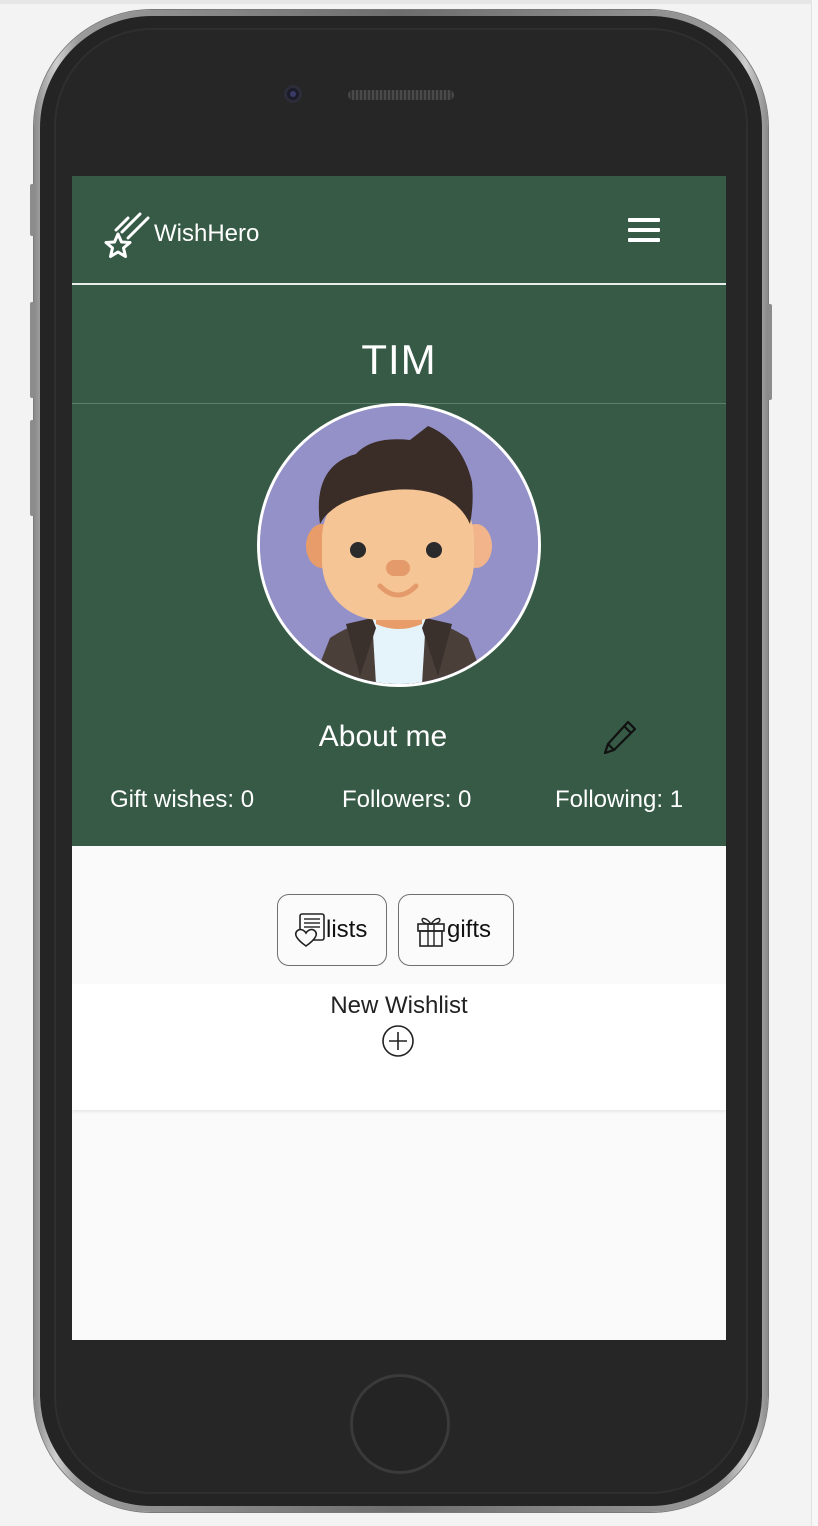 The image size is (818, 1526). What do you see at coordinates (383, 736) in the screenshot?
I see `about-me-title: About me` at bounding box center [383, 736].